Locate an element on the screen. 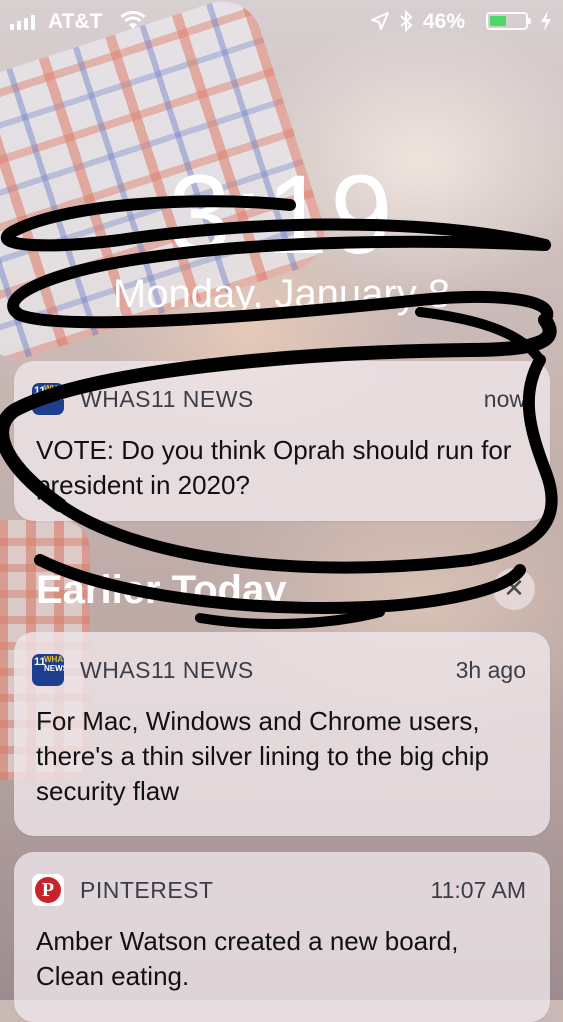  carrier-name: AT&T is located at coordinates (75, 21).